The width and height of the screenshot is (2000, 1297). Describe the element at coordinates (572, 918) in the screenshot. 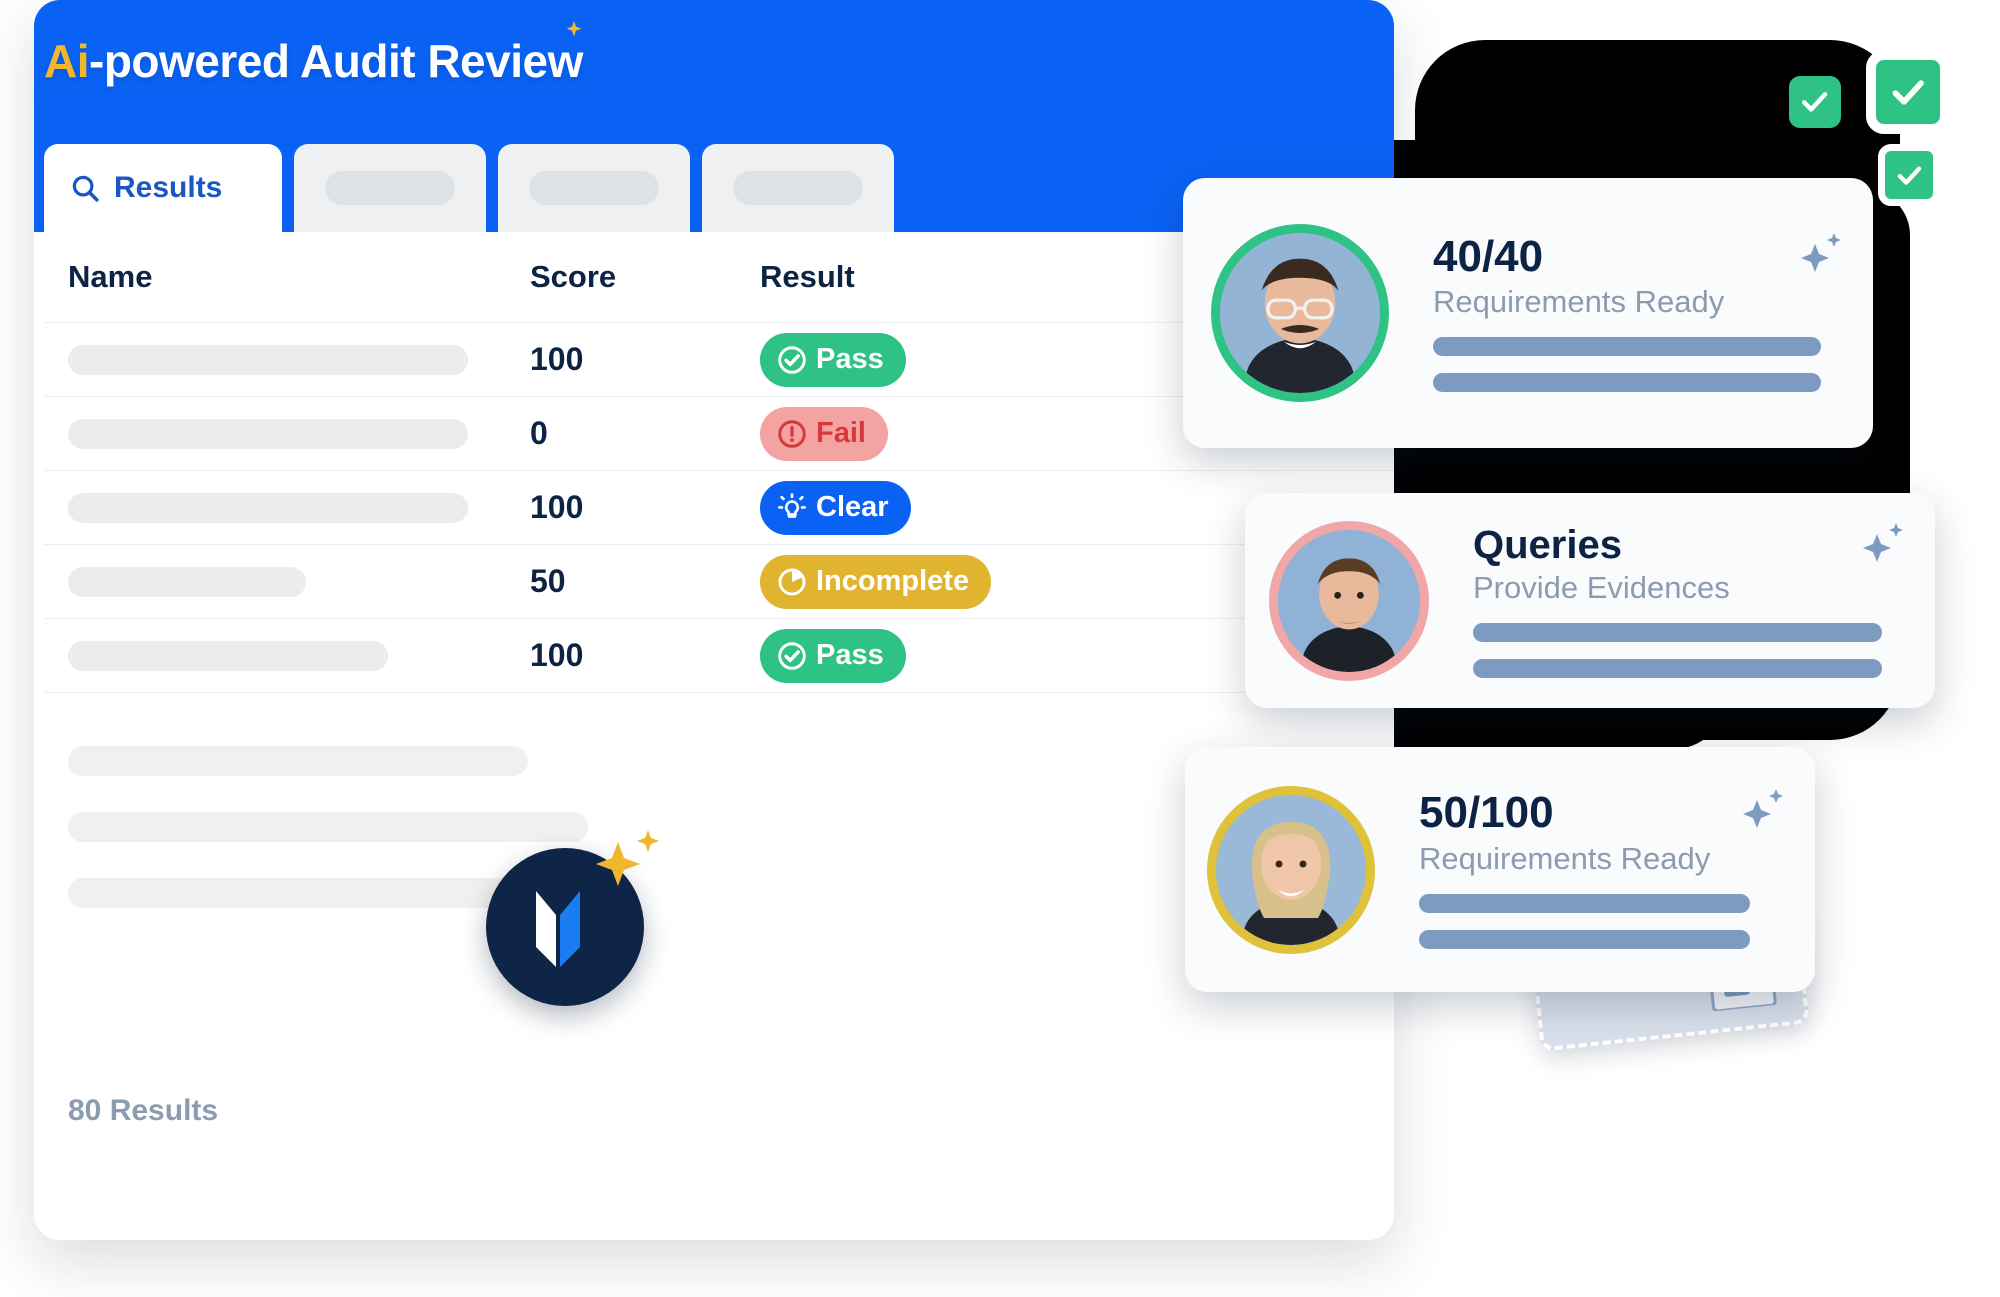

I see `brand-logo` at that location.